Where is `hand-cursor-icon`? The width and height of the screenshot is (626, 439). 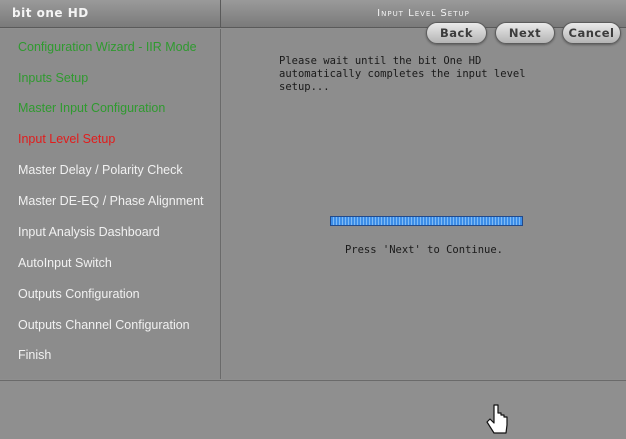 hand-cursor-icon is located at coordinates (497, 419).